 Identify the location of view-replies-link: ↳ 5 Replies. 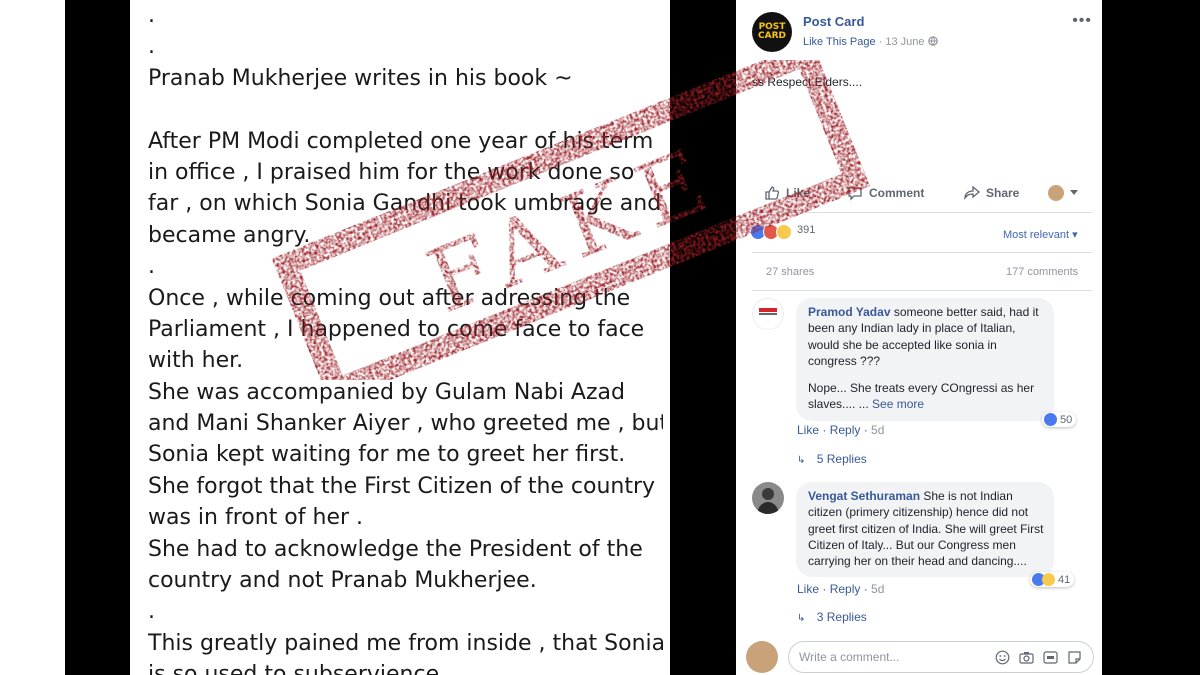
(832, 459).